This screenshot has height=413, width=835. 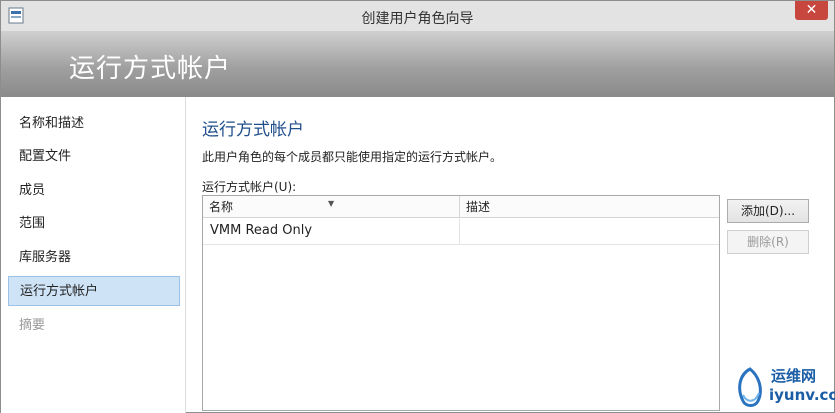 I want to click on column-header-description: 描述, so click(x=589, y=207).